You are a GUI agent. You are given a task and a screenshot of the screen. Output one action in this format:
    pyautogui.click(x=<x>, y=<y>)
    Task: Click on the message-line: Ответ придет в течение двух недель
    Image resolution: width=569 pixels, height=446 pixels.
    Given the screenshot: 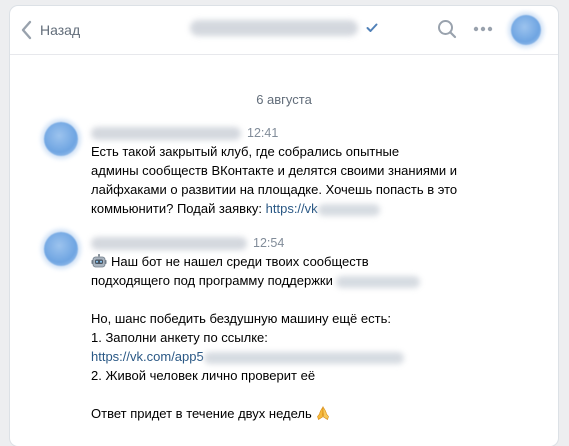 What is the action you would take?
    pyautogui.click(x=306, y=413)
    